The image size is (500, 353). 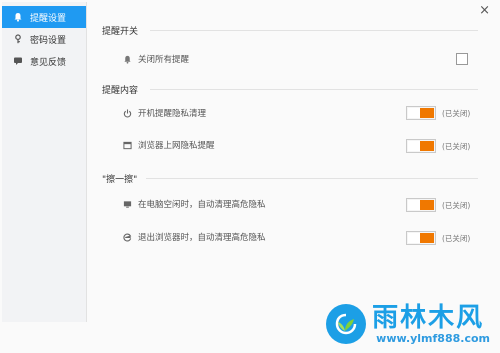 What do you see at coordinates (462, 59) in the screenshot?
I see `close-all-checkbox` at bounding box center [462, 59].